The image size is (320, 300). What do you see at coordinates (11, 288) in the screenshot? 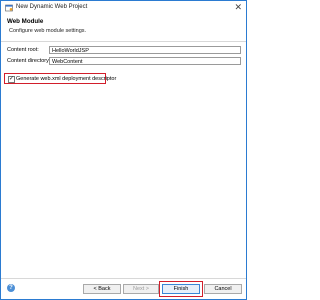
I see `help-icon: ?` at bounding box center [11, 288].